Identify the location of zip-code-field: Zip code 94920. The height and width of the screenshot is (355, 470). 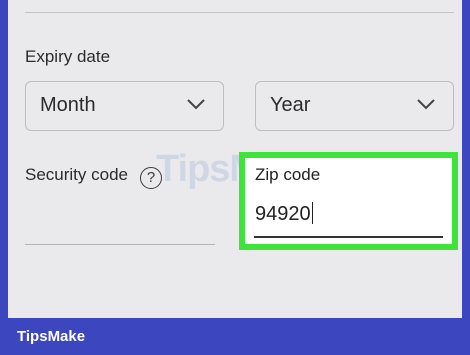
(348, 201).